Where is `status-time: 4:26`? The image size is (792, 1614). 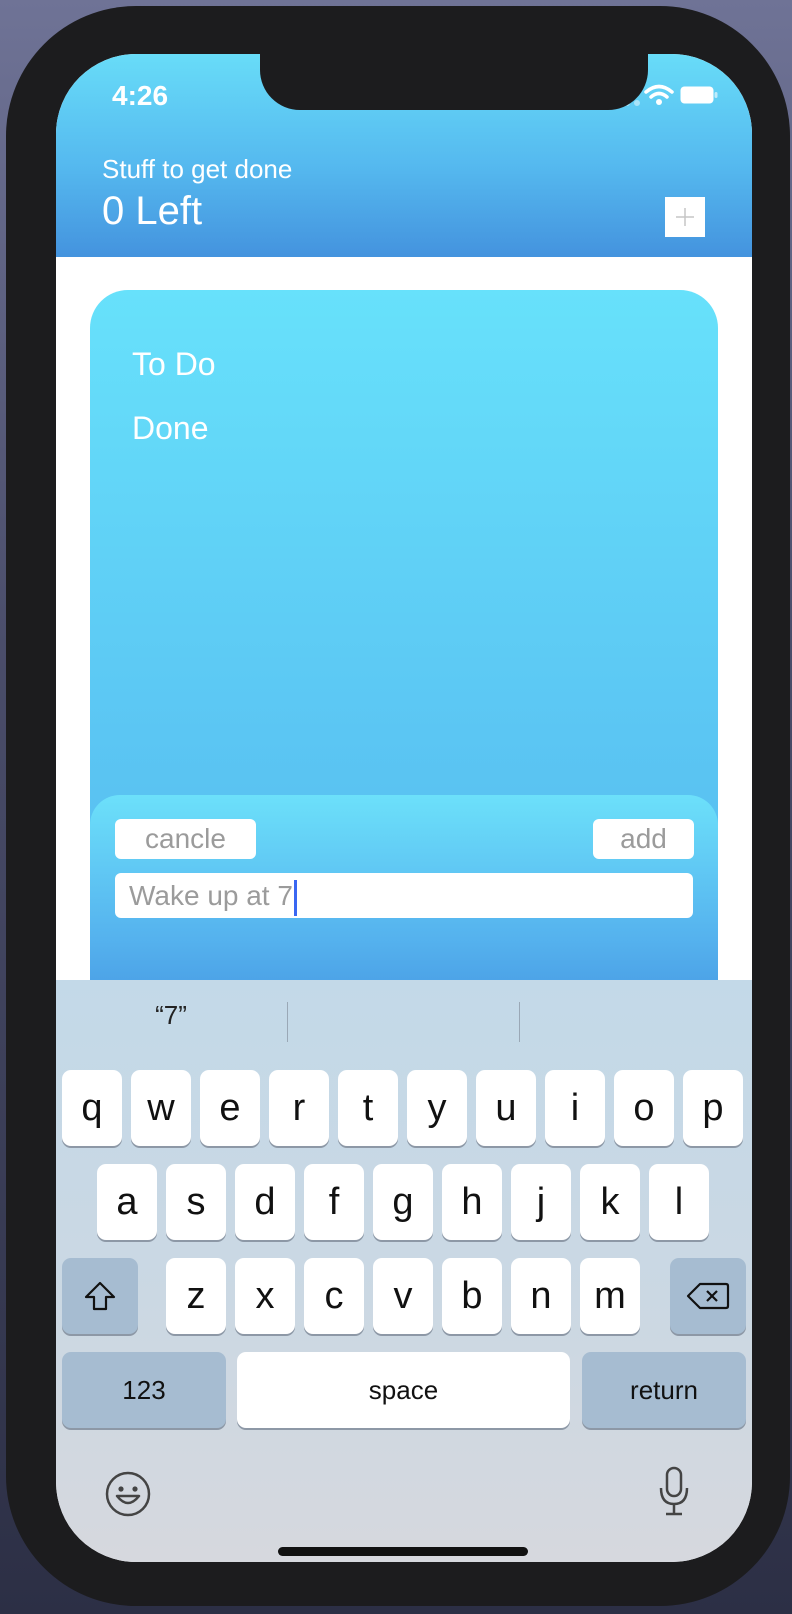 status-time: 4:26 is located at coordinates (140, 95).